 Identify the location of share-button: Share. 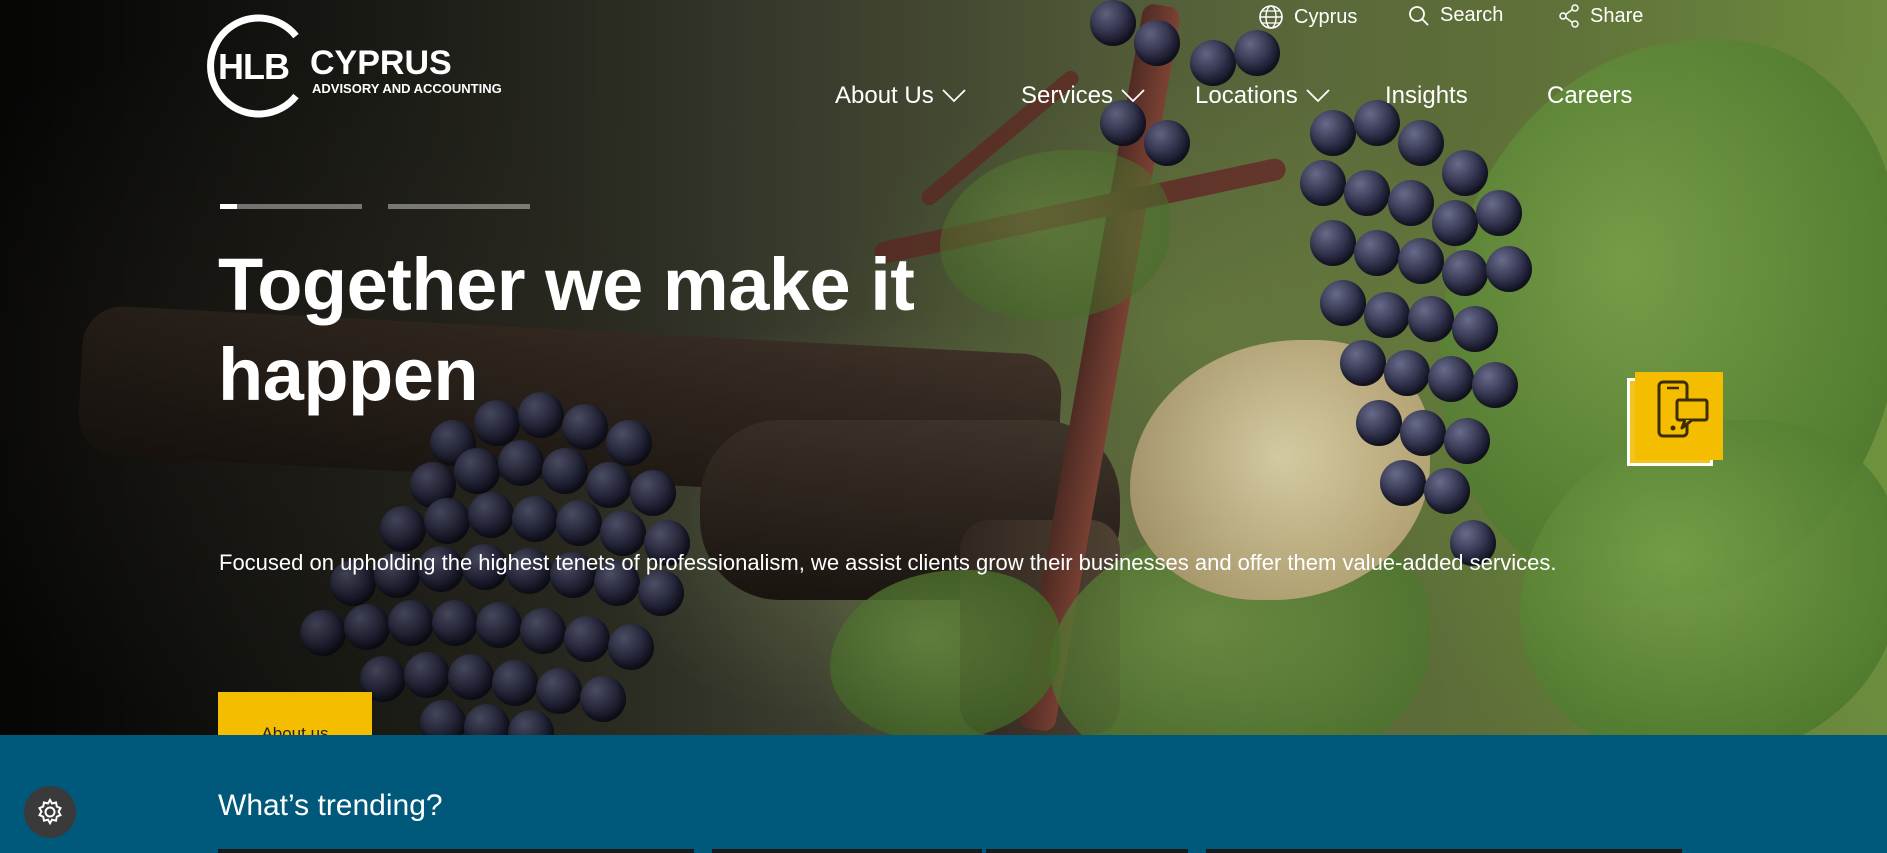
(1600, 16).